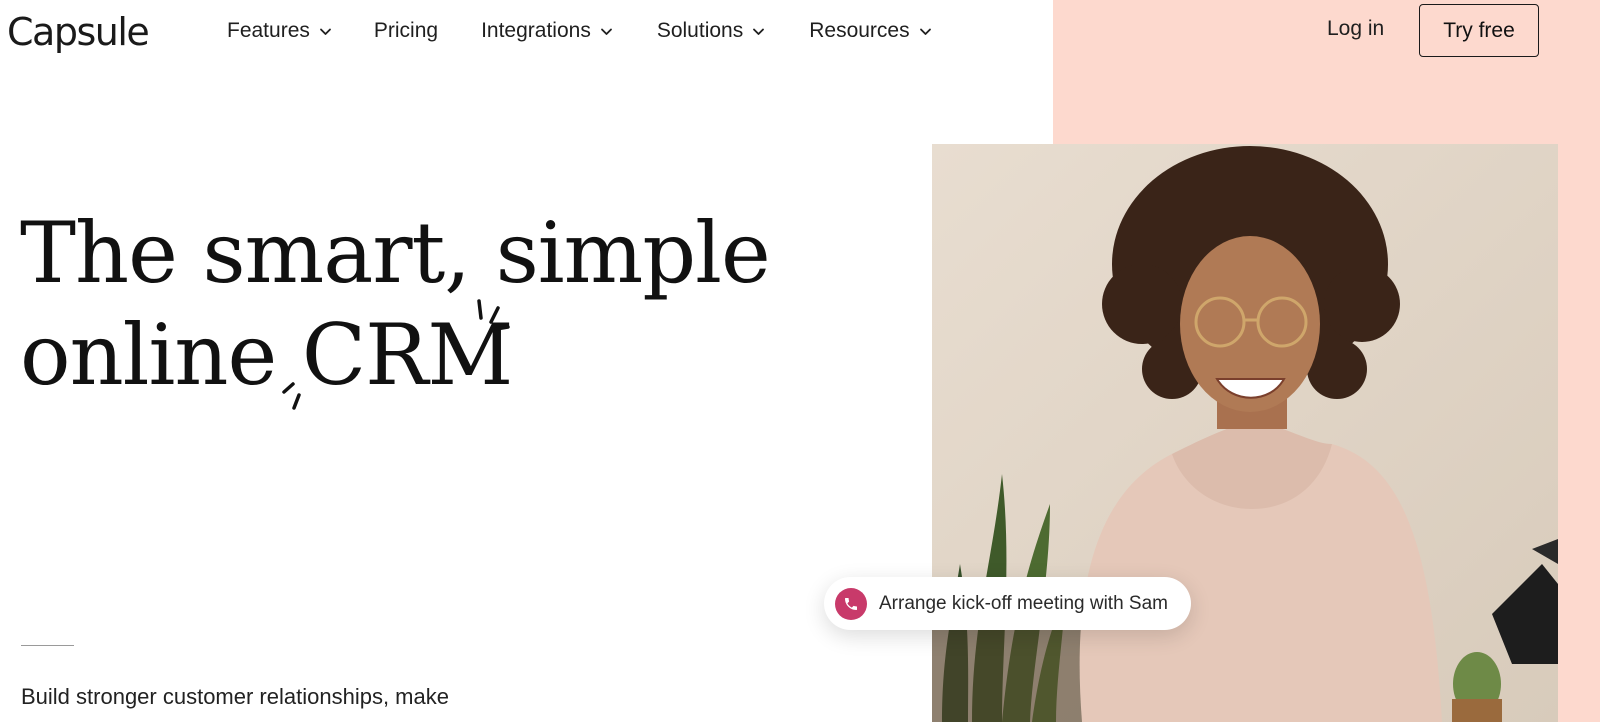 Image resolution: width=1600 pixels, height=722 pixels. I want to click on nav-item-label: Integrations, so click(536, 30).